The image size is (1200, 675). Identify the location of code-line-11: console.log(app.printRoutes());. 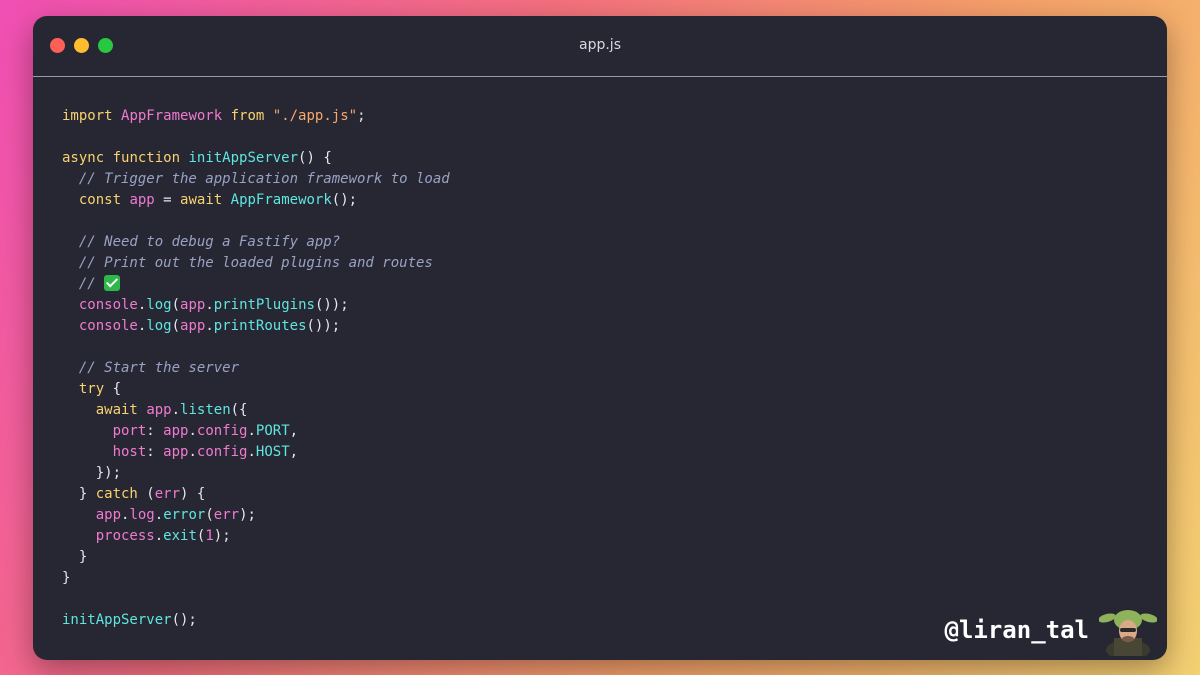
(256, 326).